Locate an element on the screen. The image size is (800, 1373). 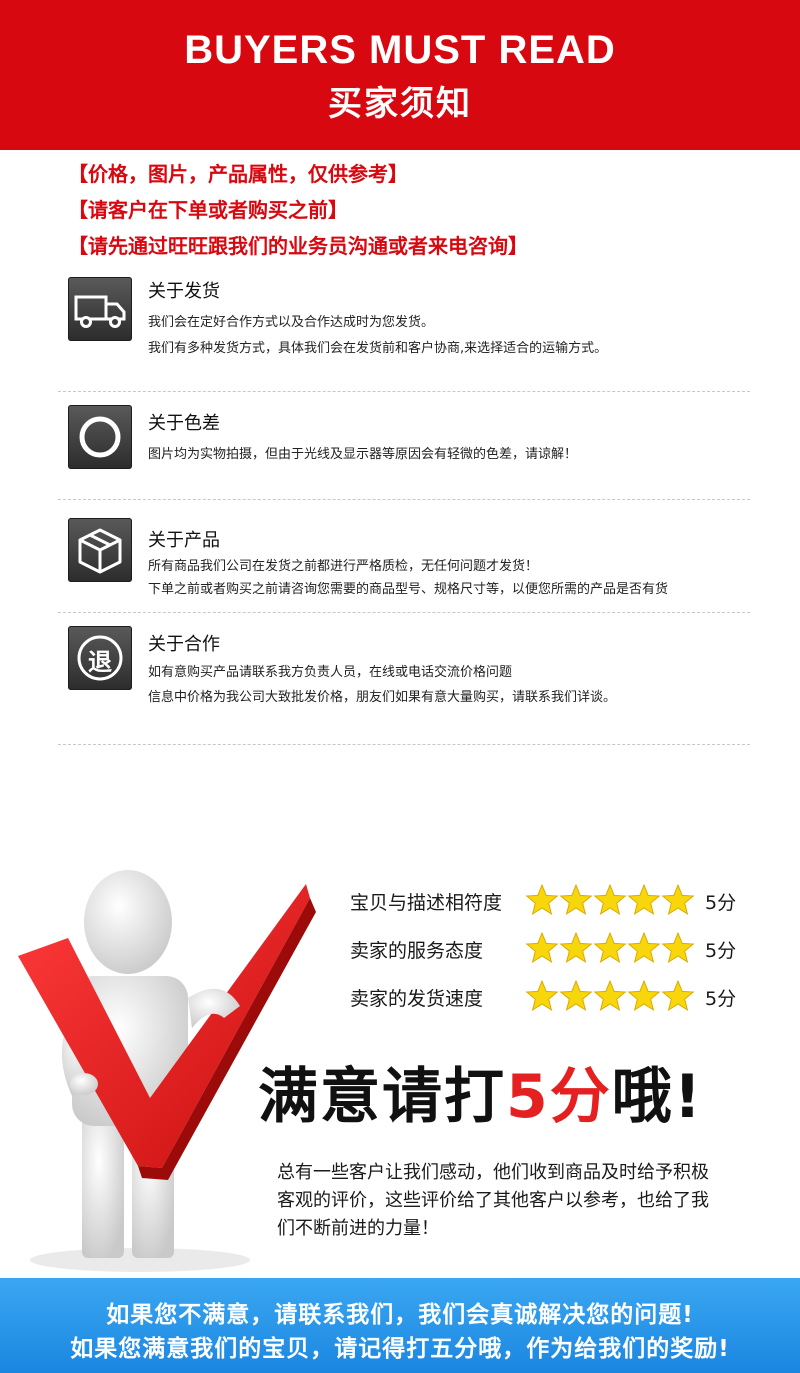
section-title: 关于色差 is located at coordinates (184, 423).